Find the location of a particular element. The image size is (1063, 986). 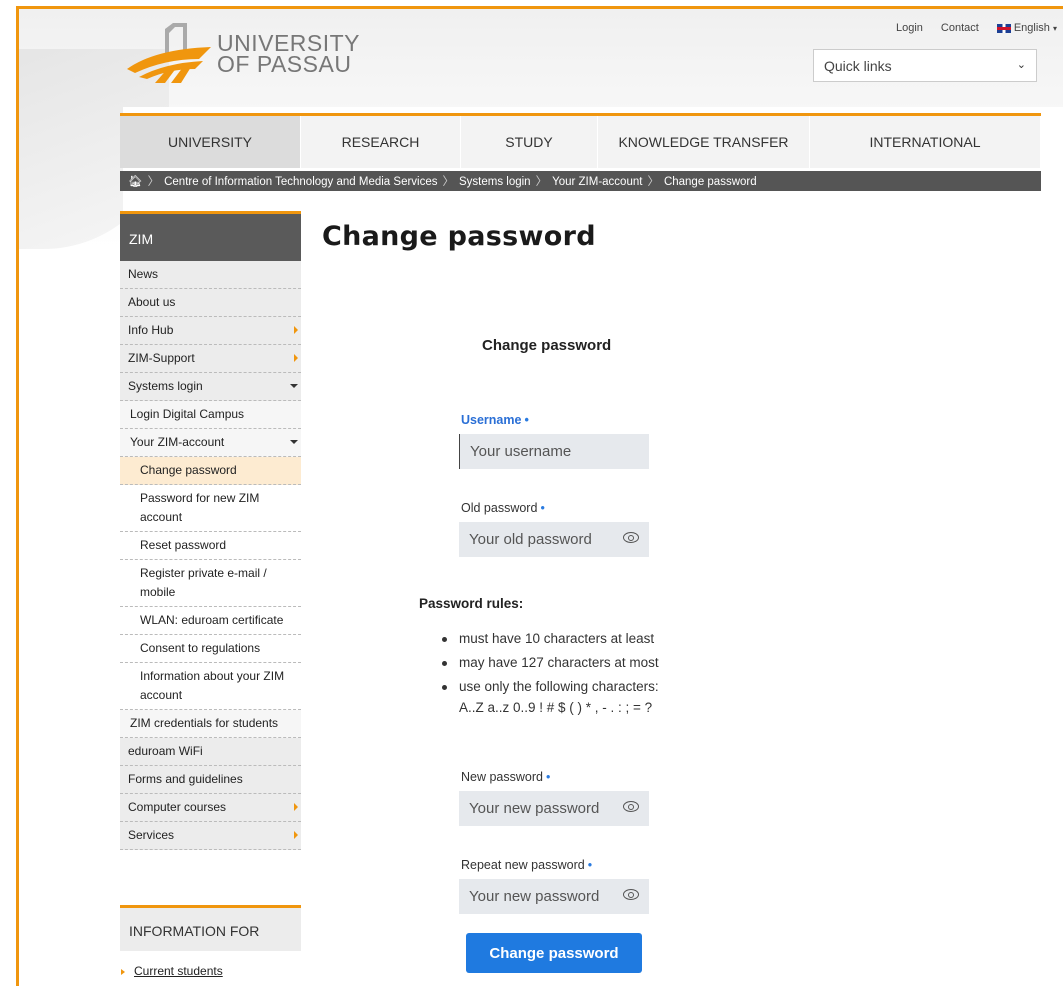

sidebar-item-label: Login Digital Campus is located at coordinates (187, 414).